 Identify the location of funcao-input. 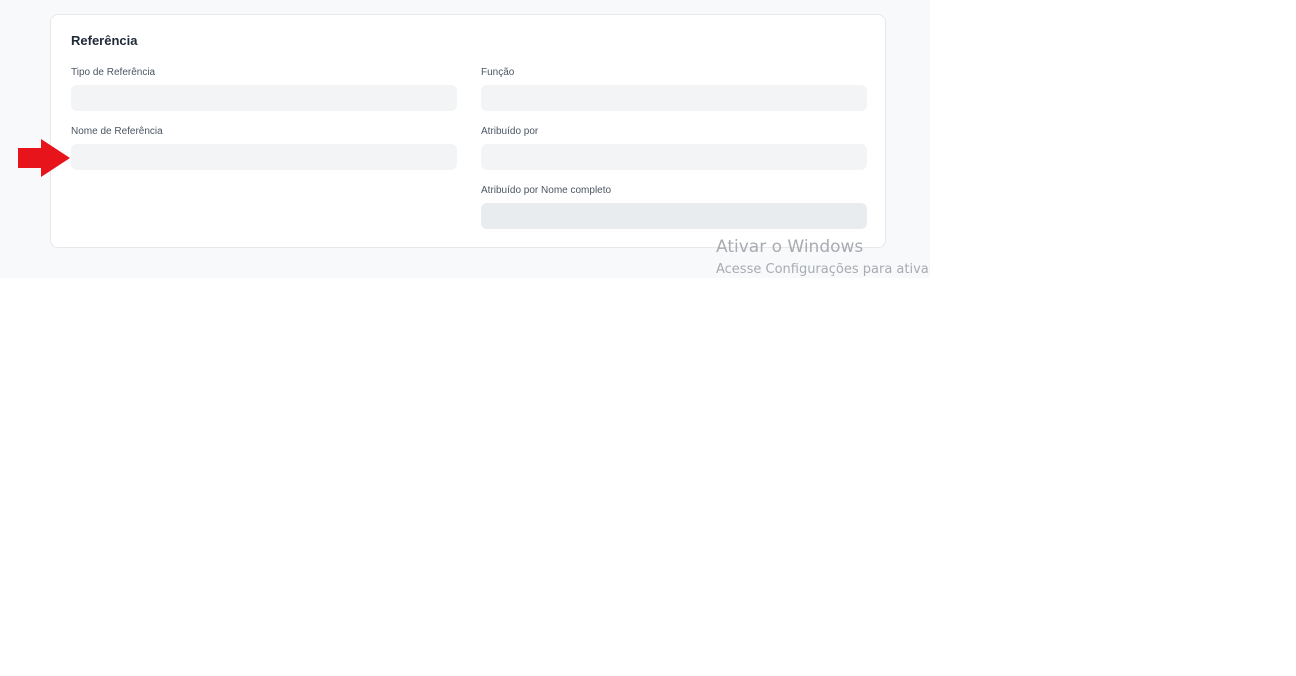
(674, 98).